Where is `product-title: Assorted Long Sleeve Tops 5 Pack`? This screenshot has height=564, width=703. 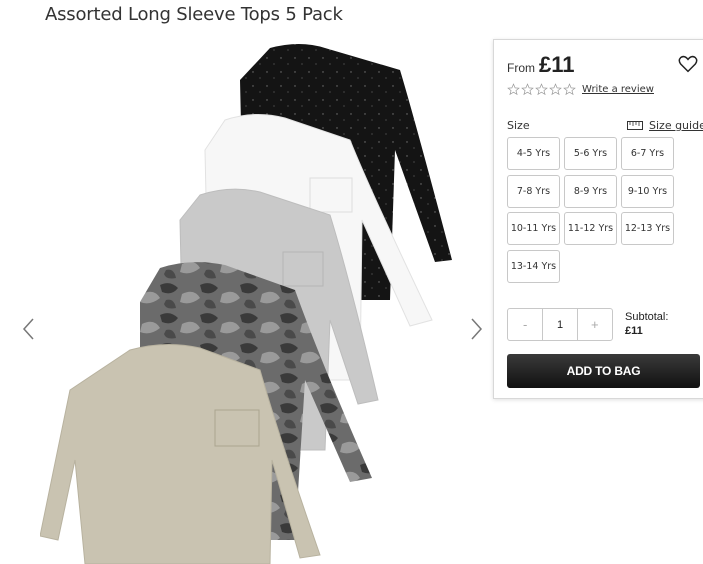
product-title: Assorted Long Sleeve Tops 5 Pack is located at coordinates (194, 14).